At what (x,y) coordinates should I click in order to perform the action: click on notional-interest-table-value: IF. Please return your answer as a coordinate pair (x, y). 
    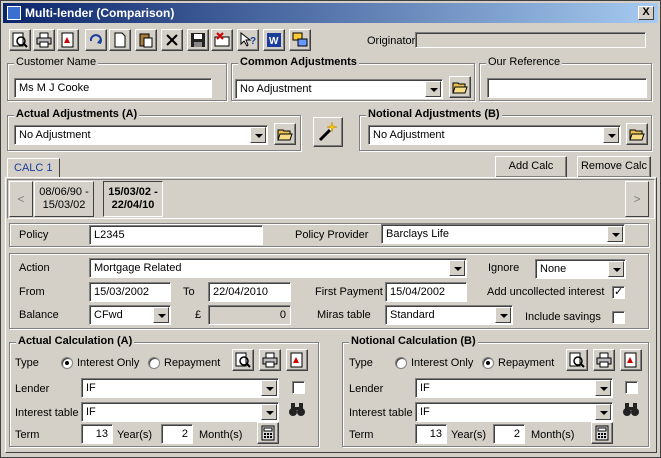
    Looking at the image, I should click on (425, 412).